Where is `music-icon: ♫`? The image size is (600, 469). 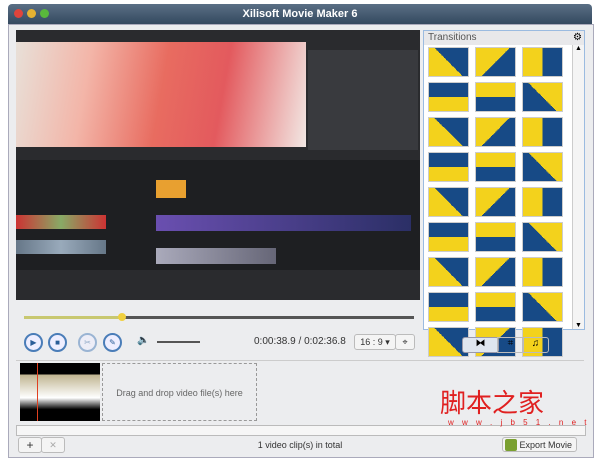 music-icon: ♫ is located at coordinates (535, 343).